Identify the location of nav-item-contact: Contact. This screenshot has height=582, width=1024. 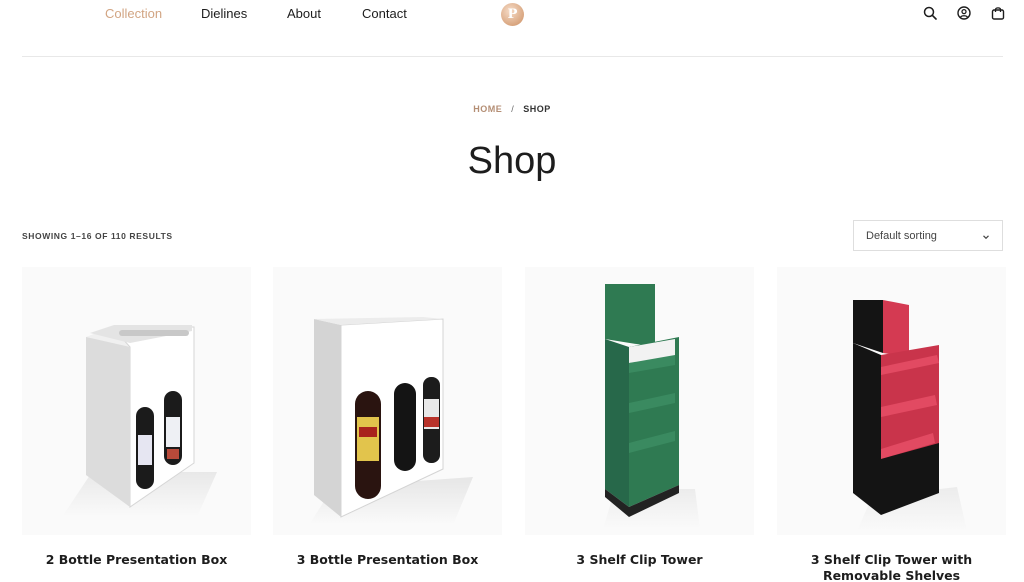
(384, 14).